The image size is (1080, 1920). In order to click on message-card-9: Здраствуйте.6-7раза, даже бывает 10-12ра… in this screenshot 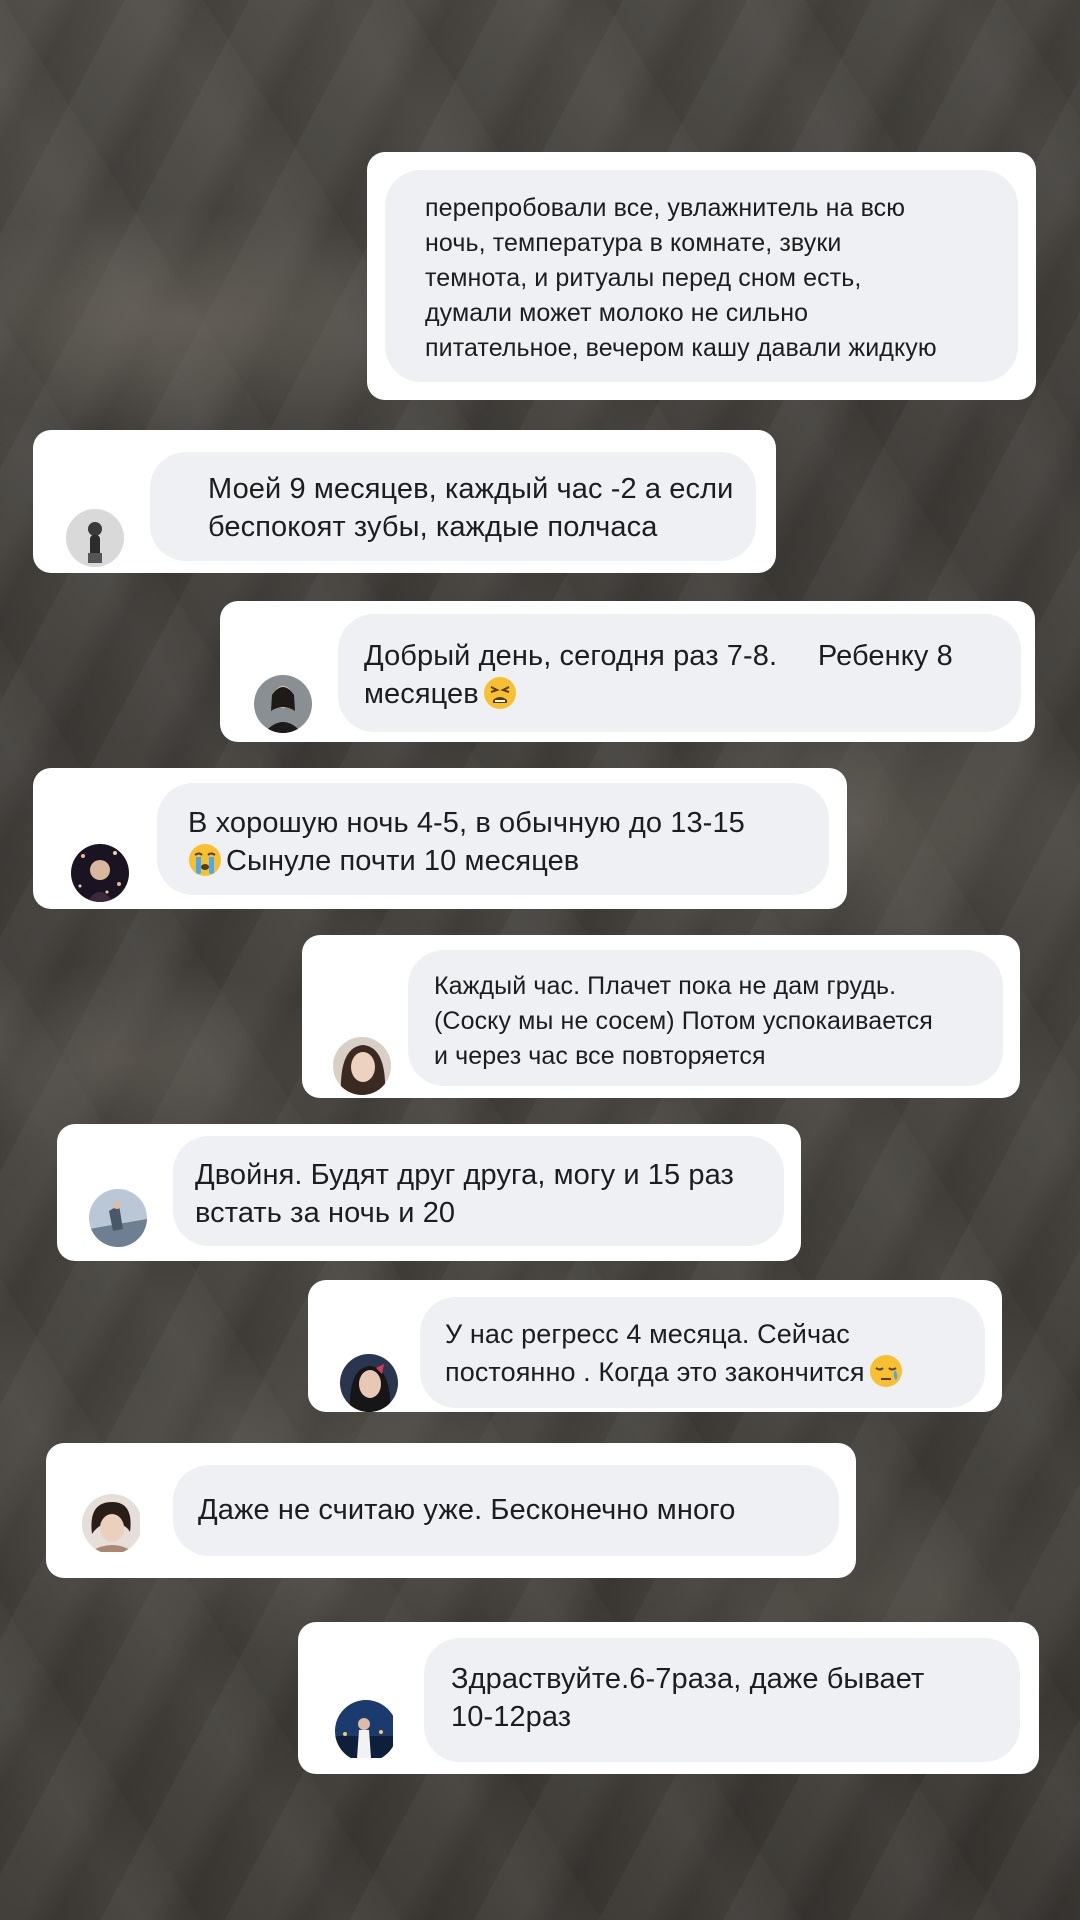, I will do `click(668, 1698)`.